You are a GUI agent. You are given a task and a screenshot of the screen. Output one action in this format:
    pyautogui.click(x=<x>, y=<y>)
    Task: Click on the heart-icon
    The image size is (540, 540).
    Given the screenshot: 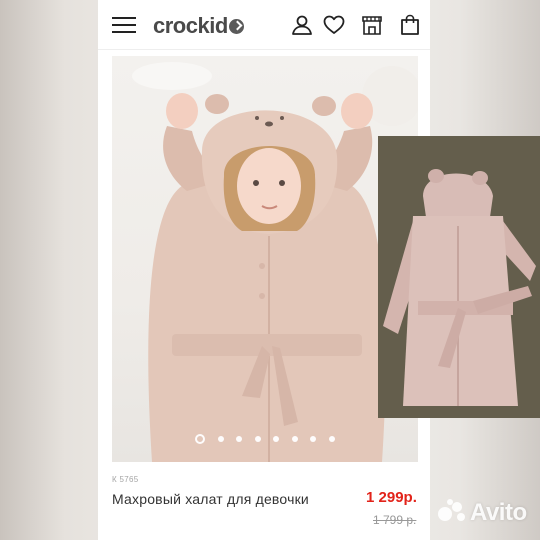 What is the action you would take?
    pyautogui.click(x=334, y=25)
    